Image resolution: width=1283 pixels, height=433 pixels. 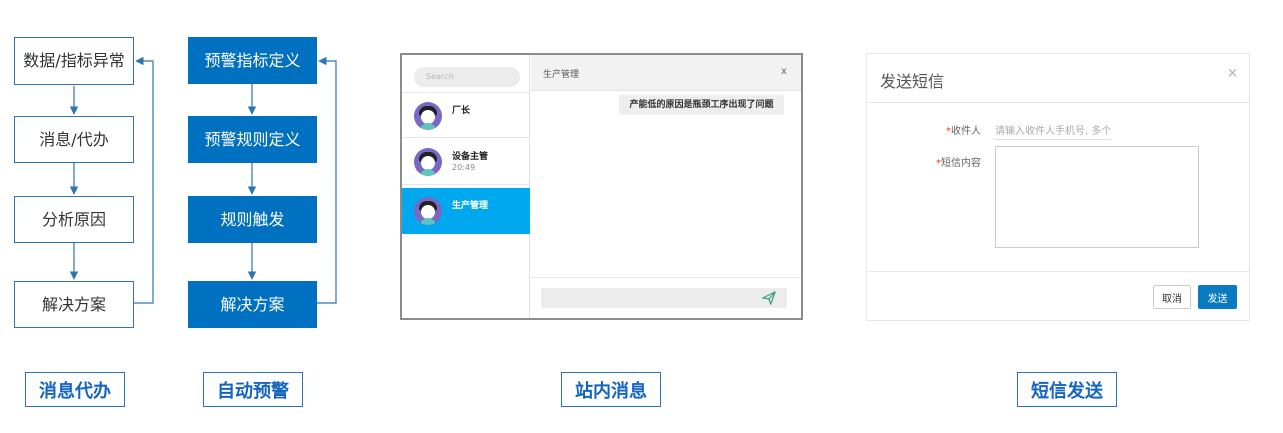 What do you see at coordinates (926, 129) in the screenshot?
I see `recipient-label: *收件人` at bounding box center [926, 129].